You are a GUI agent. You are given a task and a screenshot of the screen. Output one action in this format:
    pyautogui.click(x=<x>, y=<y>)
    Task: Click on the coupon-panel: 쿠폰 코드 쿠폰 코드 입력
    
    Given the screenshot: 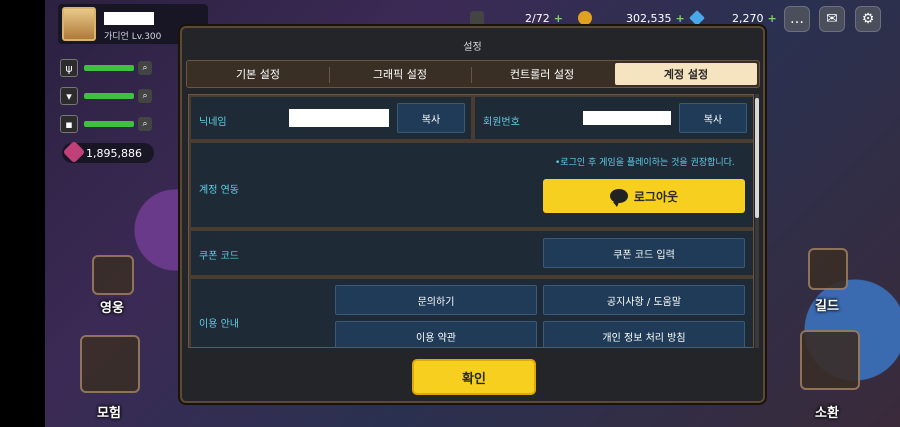 What is the action you would take?
    pyautogui.click(x=472, y=253)
    